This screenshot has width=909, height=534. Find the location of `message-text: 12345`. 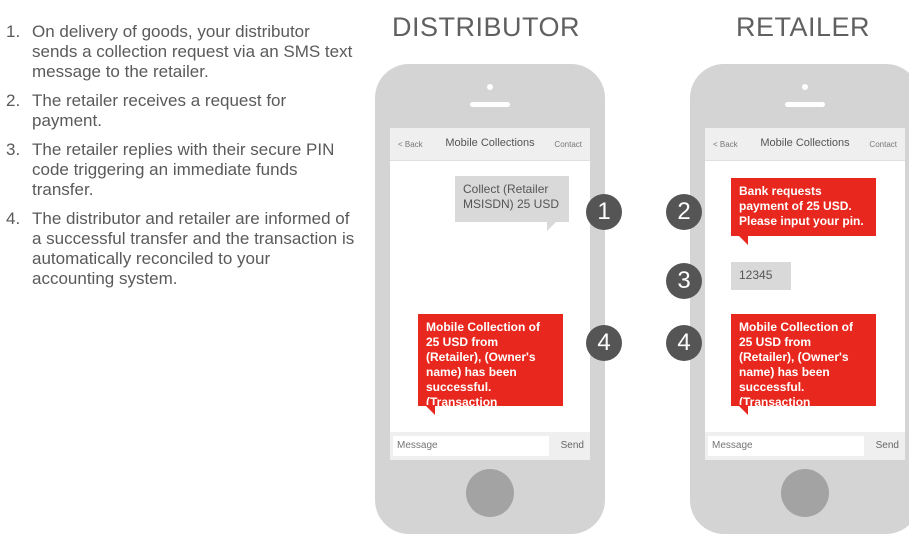

message-text: 12345 is located at coordinates (756, 275).